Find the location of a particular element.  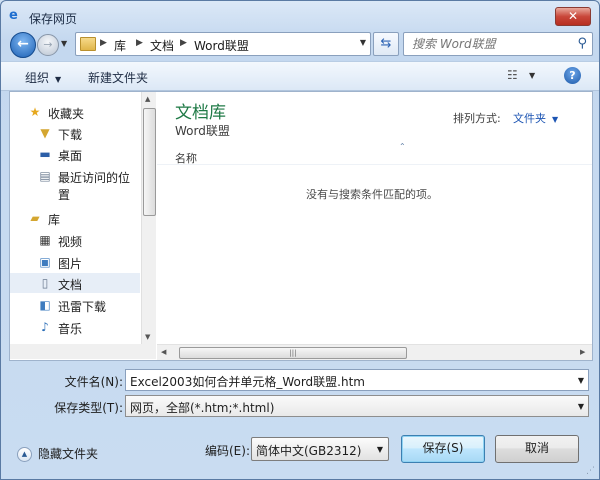

star-icon: ★ is located at coordinates (35, 112).